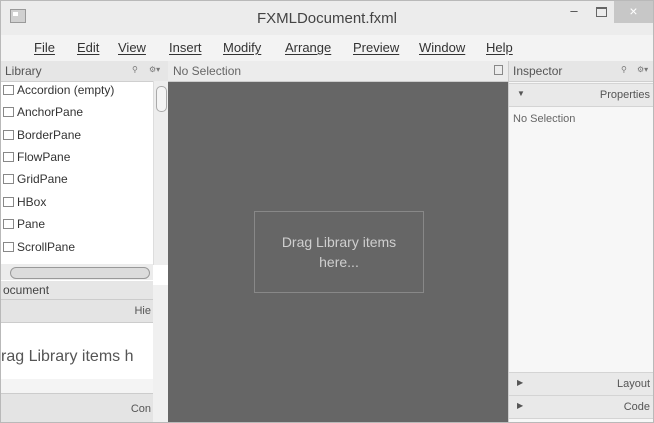  I want to click on scrollpane-icon, so click(8, 247).